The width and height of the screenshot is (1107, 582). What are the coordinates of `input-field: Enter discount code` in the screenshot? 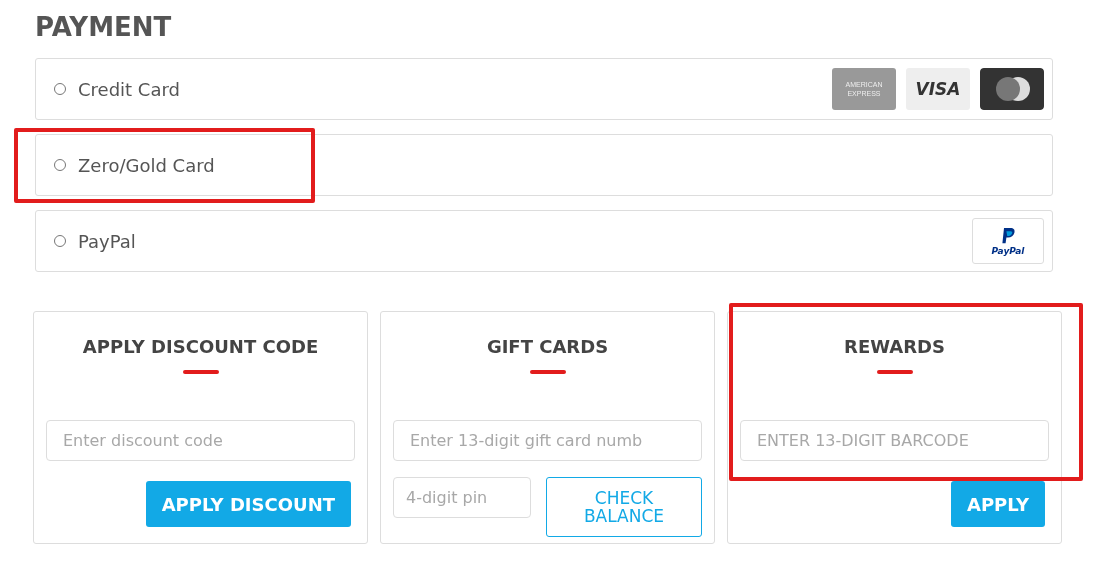 It's located at (200, 440).